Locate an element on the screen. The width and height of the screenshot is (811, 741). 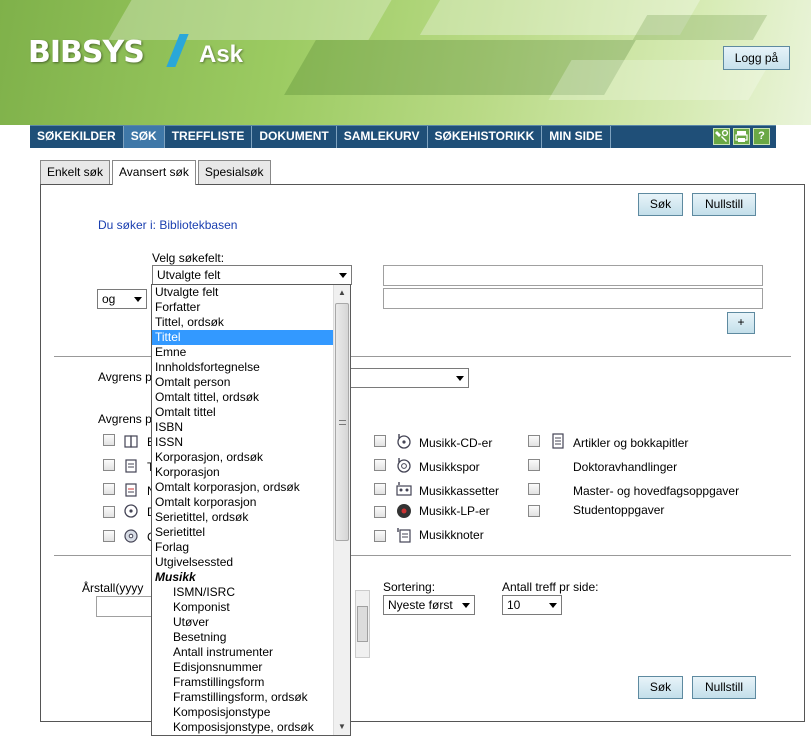
field-option: Forfatter is located at coordinates (243, 307).